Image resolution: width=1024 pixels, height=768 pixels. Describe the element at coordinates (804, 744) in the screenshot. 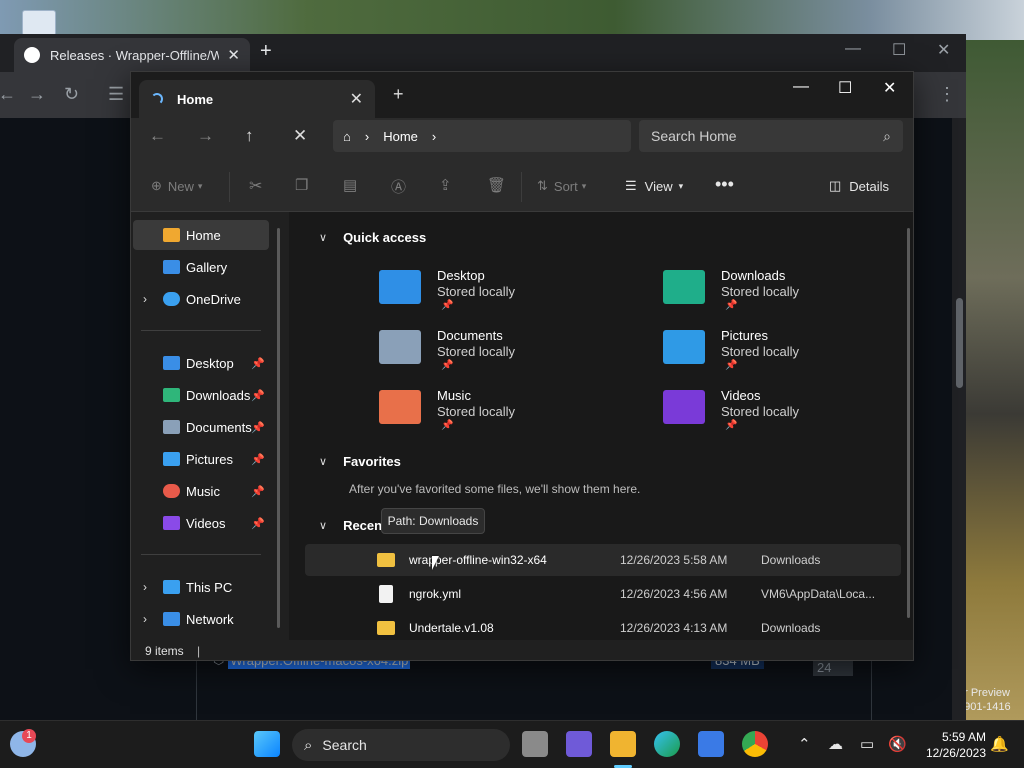

I see `chevron-up-icon: ⌃` at that location.